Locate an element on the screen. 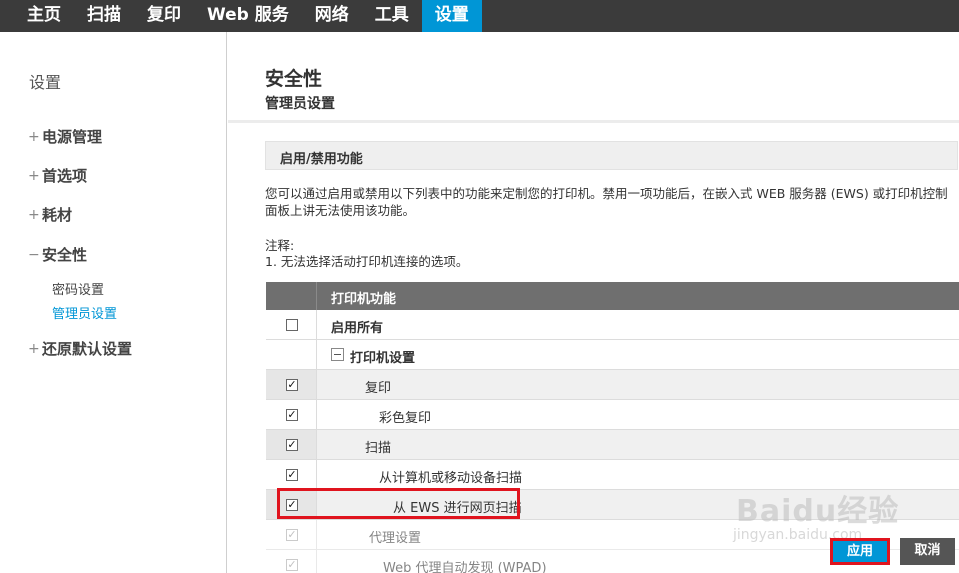 This screenshot has width=959, height=573. row-label: Web 代理自动发现 (WPAD) is located at coordinates (465, 567).